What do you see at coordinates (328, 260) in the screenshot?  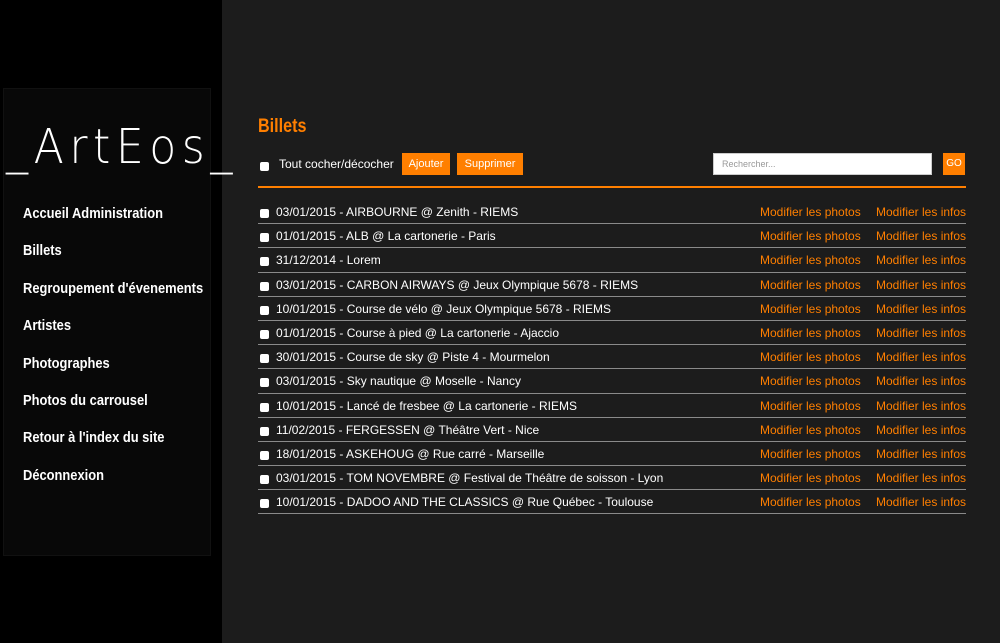 I see `row-title: 31/12/2014 - Lorem` at bounding box center [328, 260].